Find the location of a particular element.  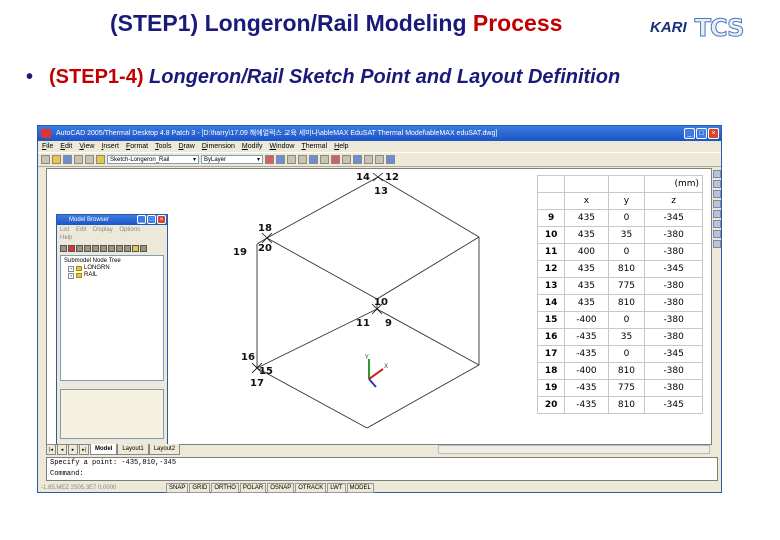

menu-window: Window is located at coordinates (282, 146).